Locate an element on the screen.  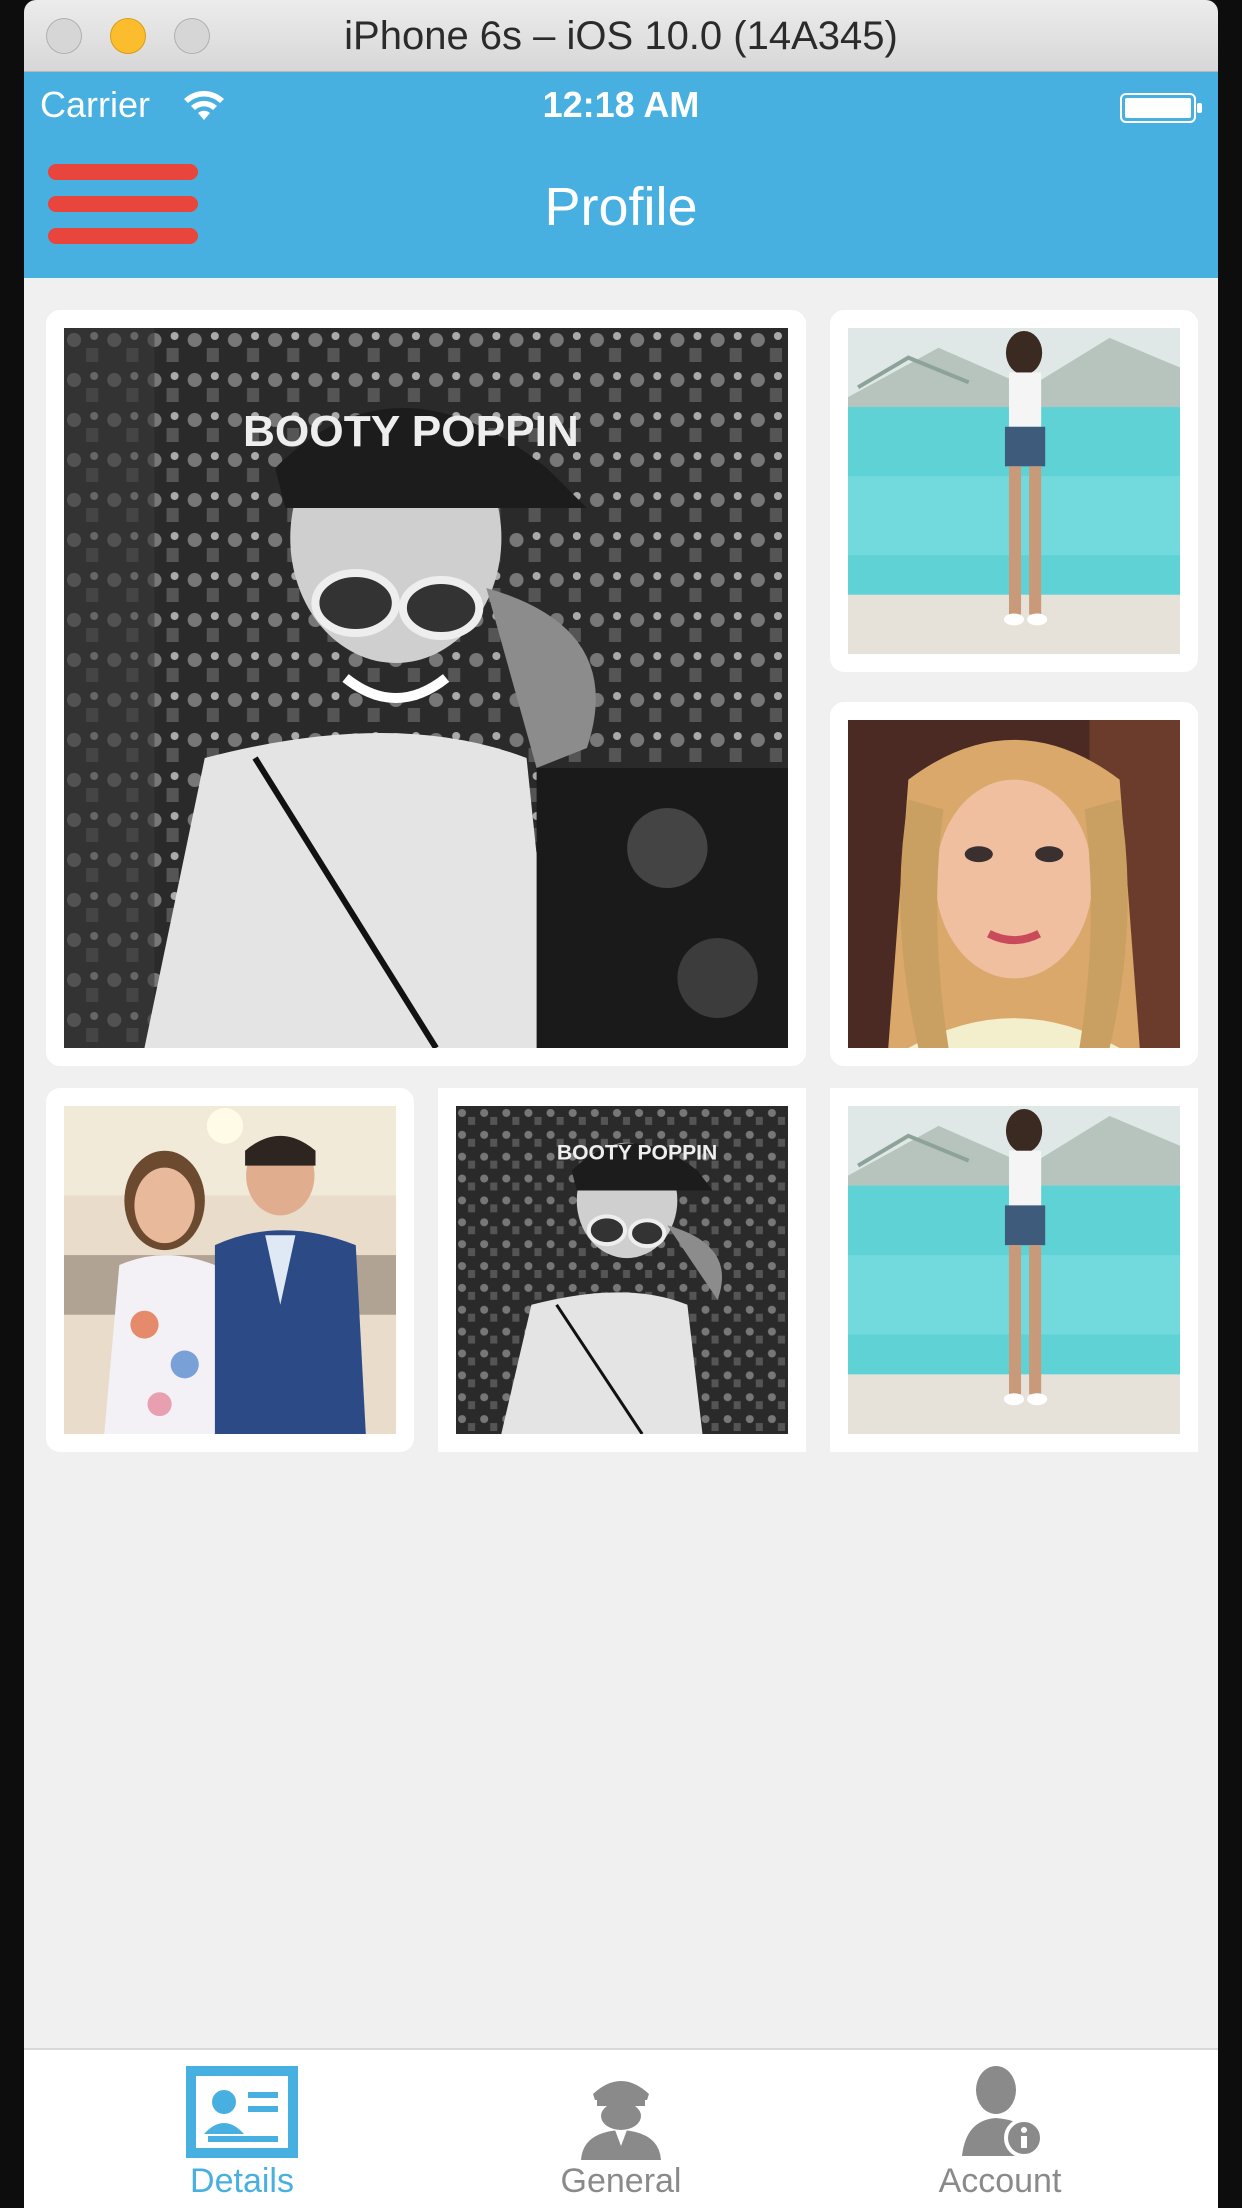
window-title: iPhone 6s – iOS 10.0 (14A345) is located at coordinates (621, 36).